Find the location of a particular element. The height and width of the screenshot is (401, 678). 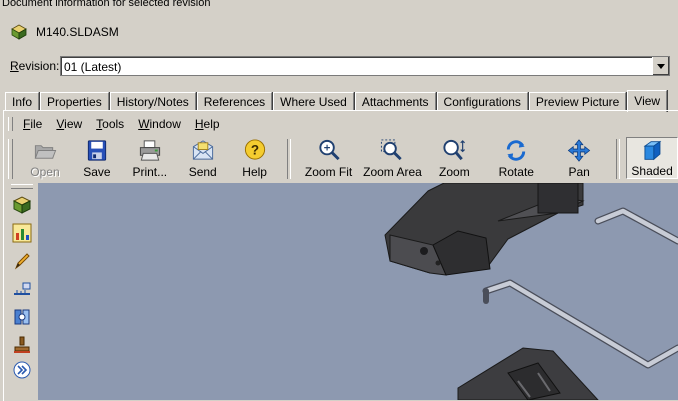

tab-references: References is located at coordinates (234, 101).